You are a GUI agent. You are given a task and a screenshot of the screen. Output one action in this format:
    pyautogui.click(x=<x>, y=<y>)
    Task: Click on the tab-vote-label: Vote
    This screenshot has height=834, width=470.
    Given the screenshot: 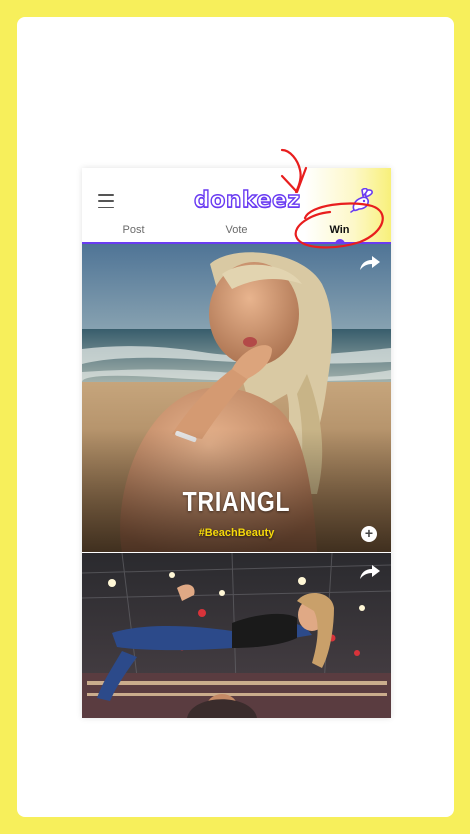 What is the action you would take?
    pyautogui.click(x=236, y=230)
    